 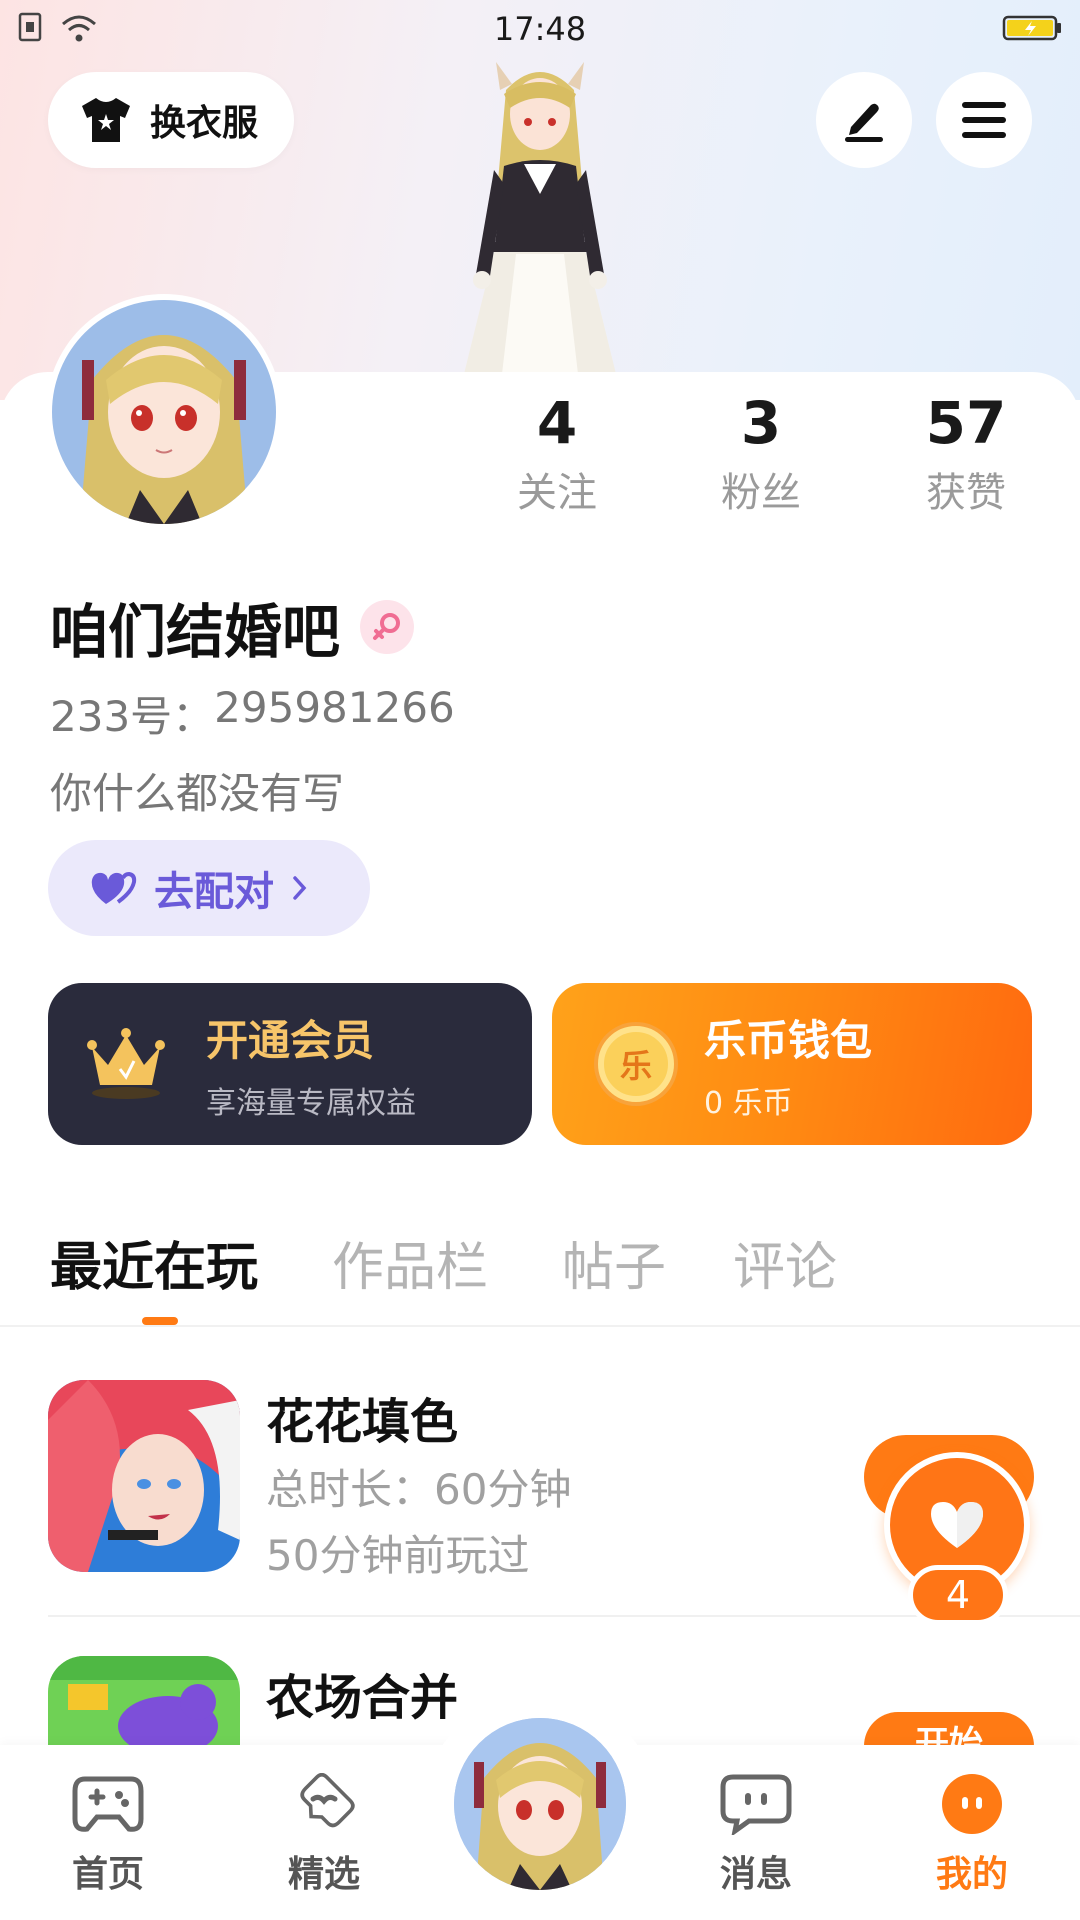 I want to click on likes-count: 57, so click(x=966, y=423).